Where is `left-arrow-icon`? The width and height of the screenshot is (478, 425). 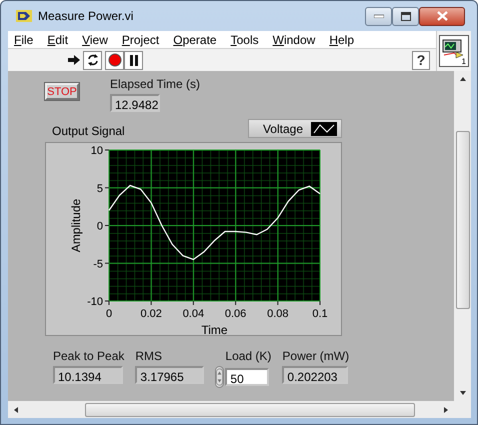 left-arrow-icon is located at coordinates (16, 409).